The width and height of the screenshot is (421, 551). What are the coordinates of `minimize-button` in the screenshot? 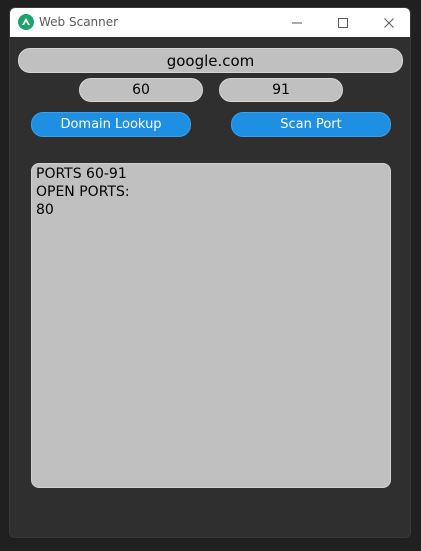 It's located at (297, 22).